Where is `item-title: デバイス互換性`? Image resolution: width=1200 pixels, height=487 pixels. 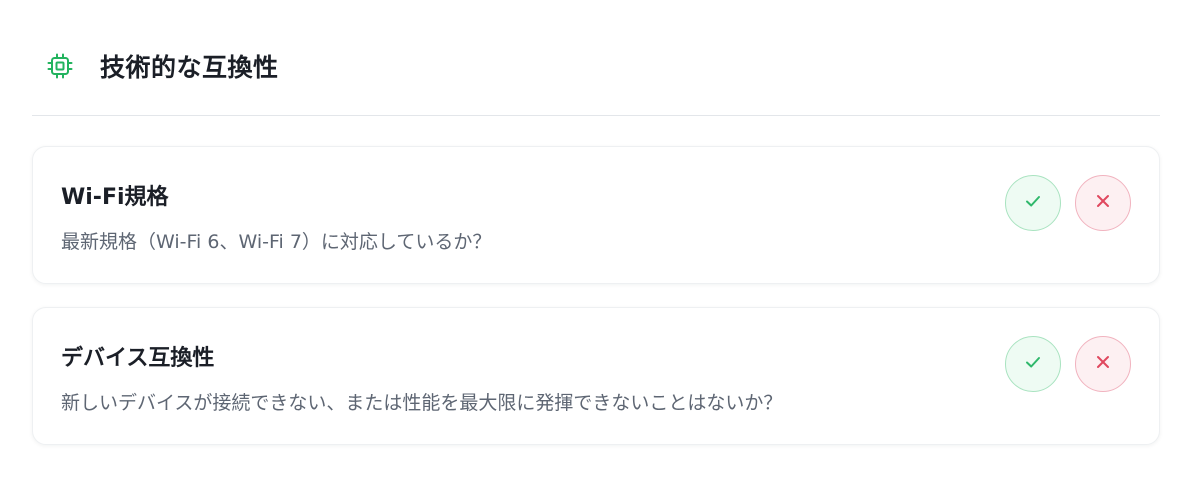 item-title: デバイス互換性 is located at coordinates (138, 358).